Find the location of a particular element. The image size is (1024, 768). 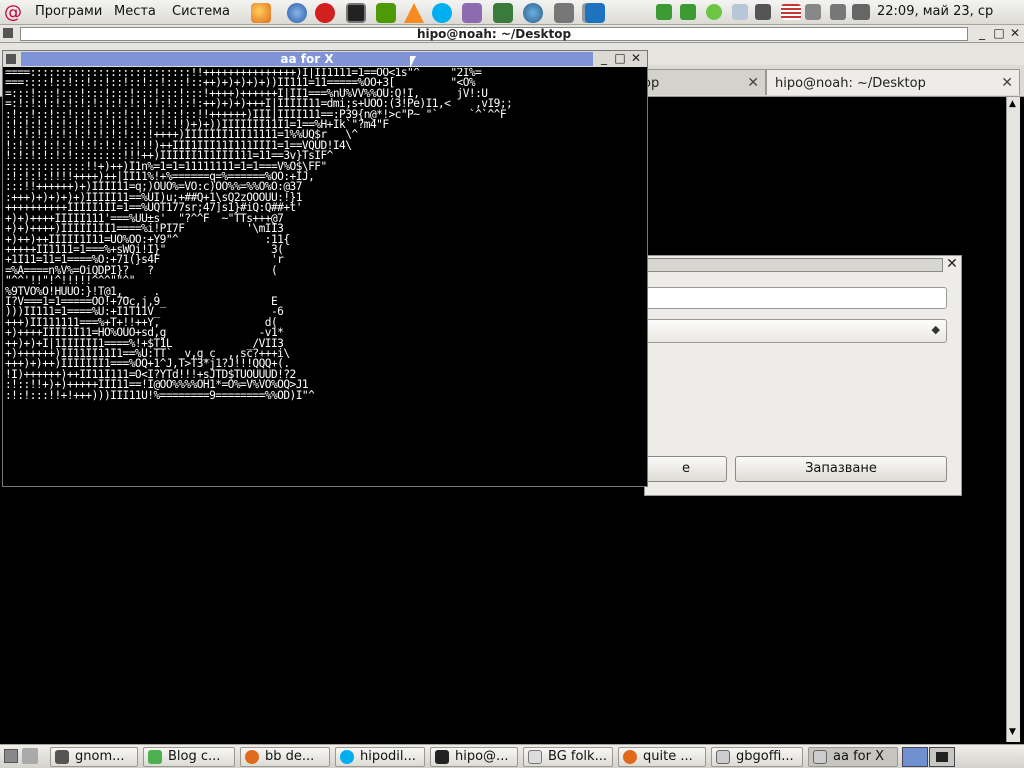

task-label: aa for X is located at coordinates (858, 756).